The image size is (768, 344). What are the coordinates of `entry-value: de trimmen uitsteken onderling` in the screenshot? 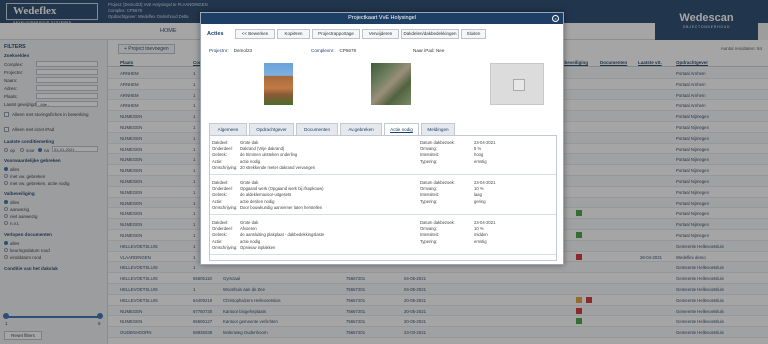 It's located at (269, 155).